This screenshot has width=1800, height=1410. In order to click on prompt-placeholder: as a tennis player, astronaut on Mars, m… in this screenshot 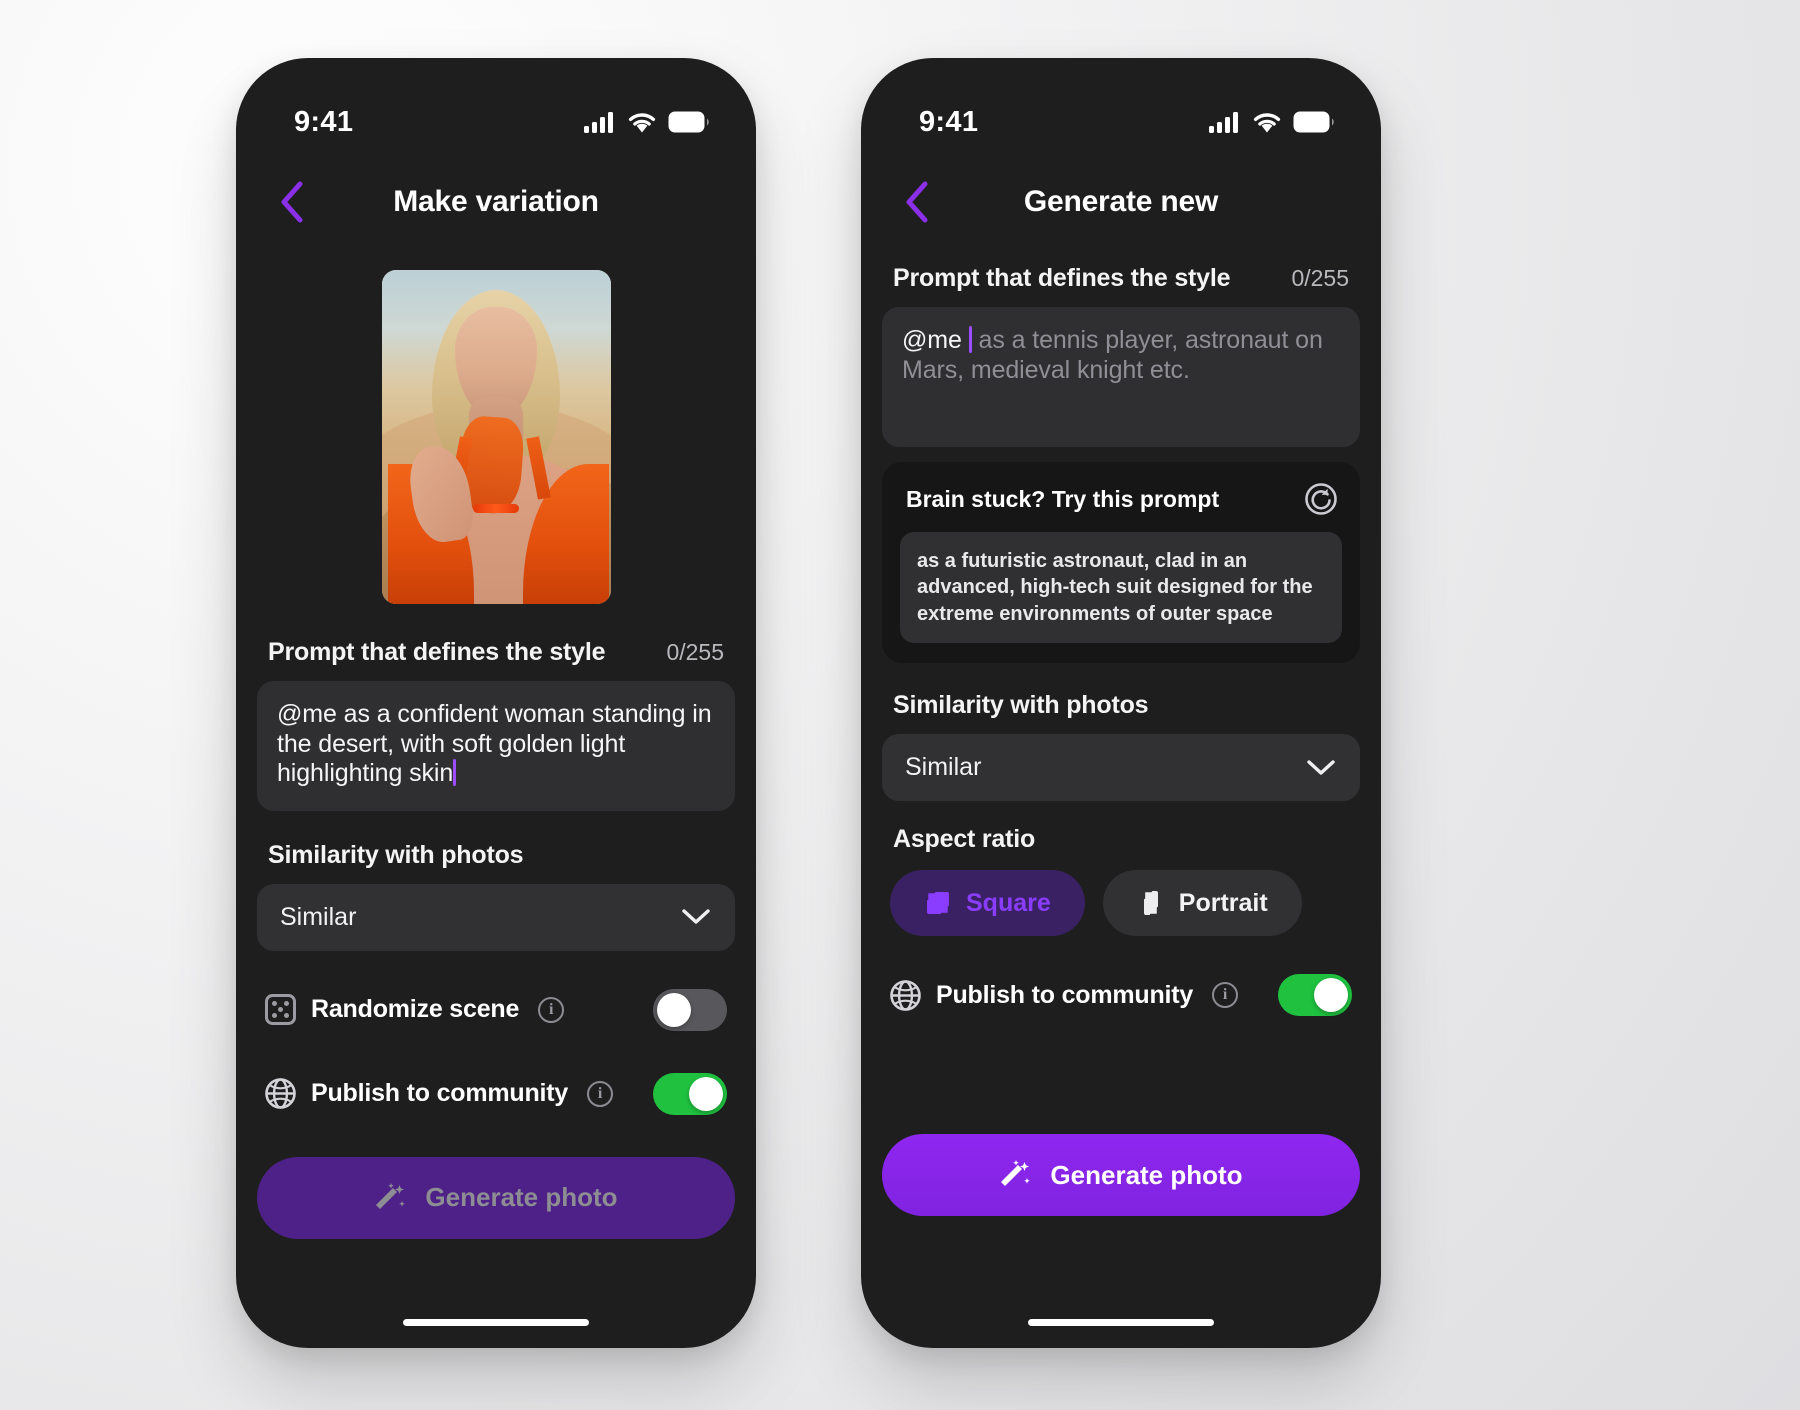, I will do `click(1112, 355)`.